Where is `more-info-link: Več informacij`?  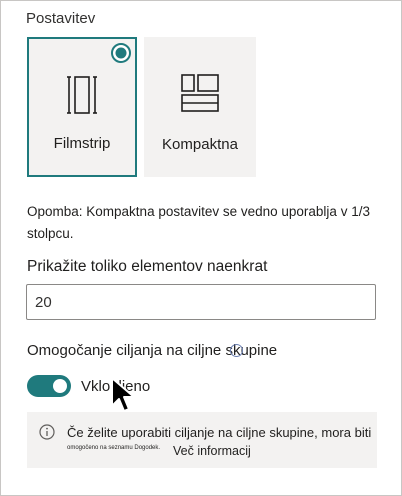
more-info-link: Več informacij is located at coordinates (212, 451).